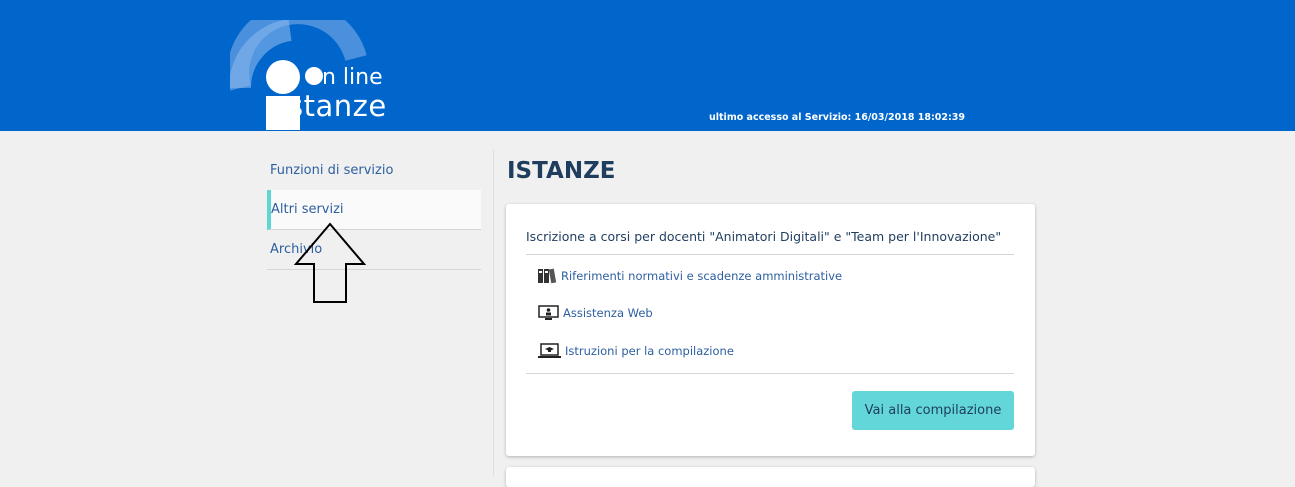 This screenshot has height=487, width=1295. I want to click on vai-alla-compilazione-button: Vai alla compilazione, so click(933, 410).